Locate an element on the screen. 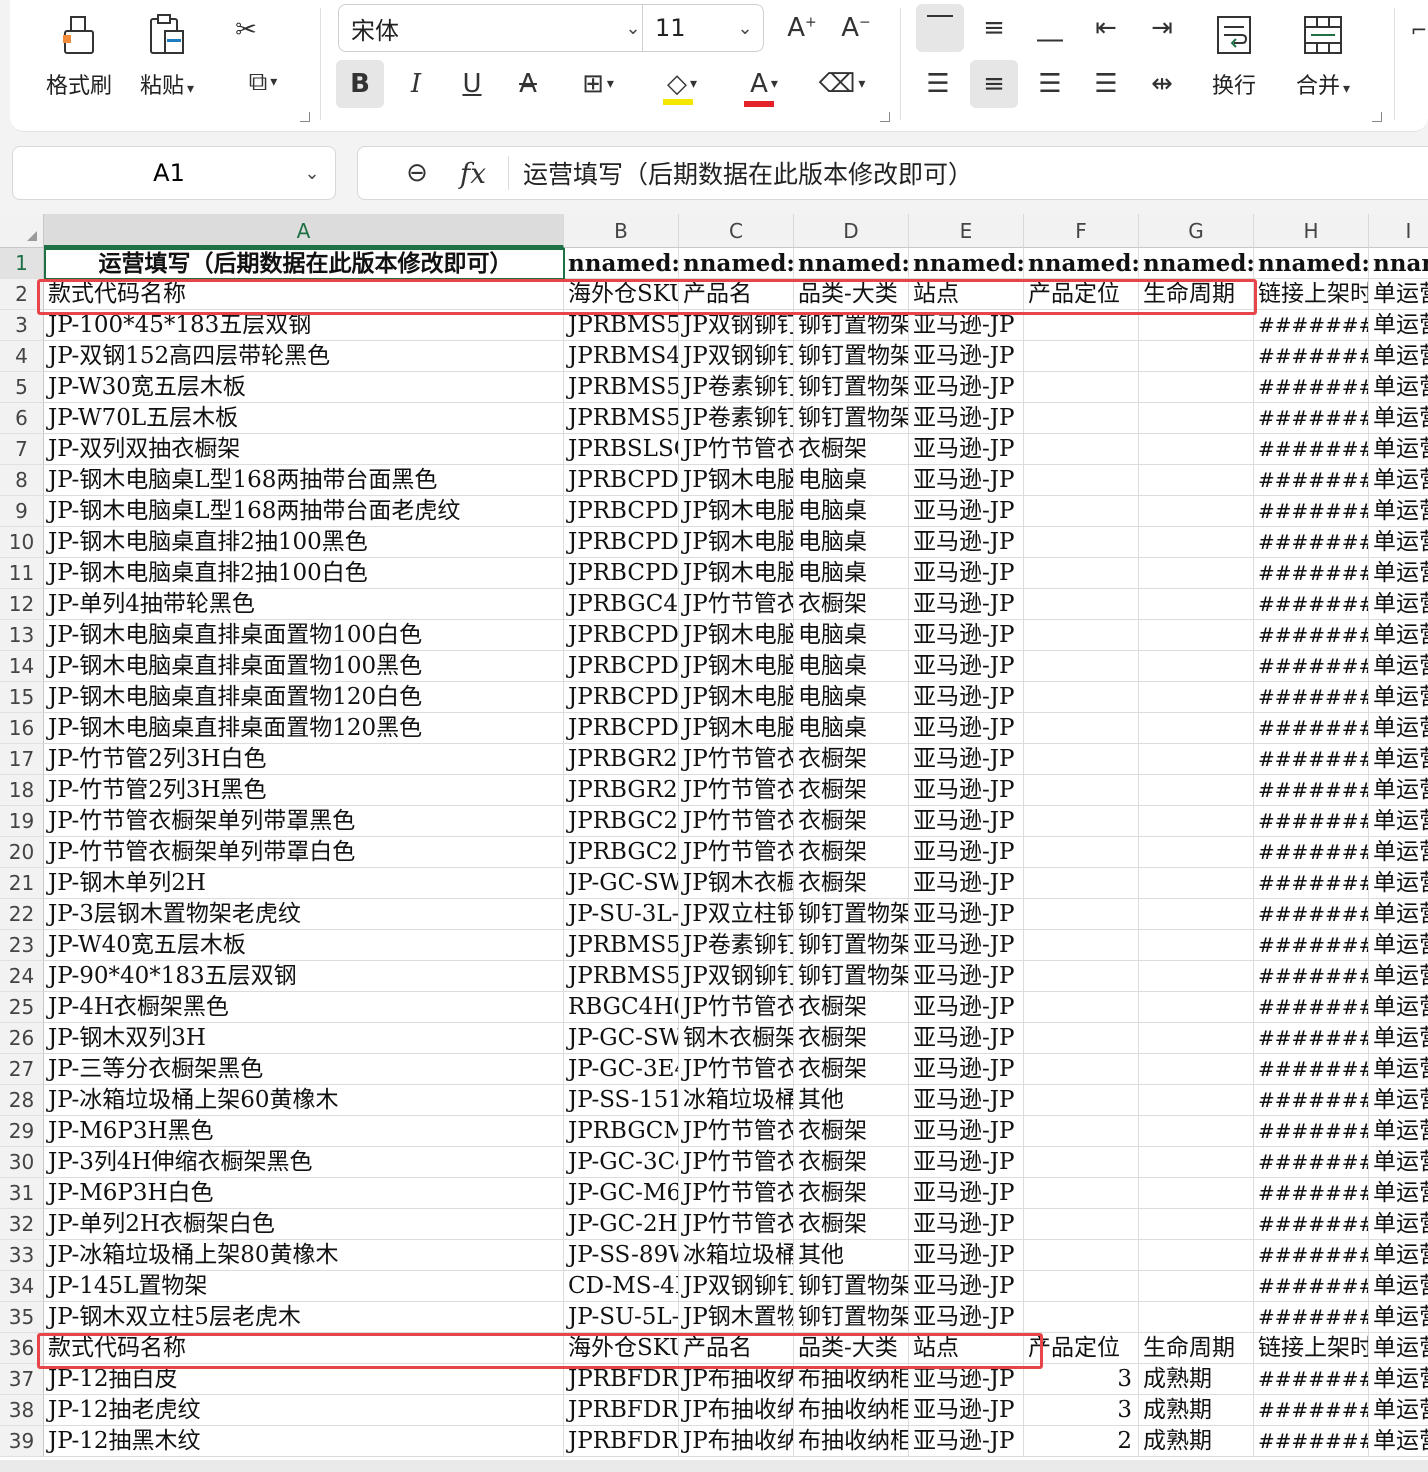 The width and height of the screenshot is (1428, 1472). cell-h22: ######## is located at coordinates (1311, 914).